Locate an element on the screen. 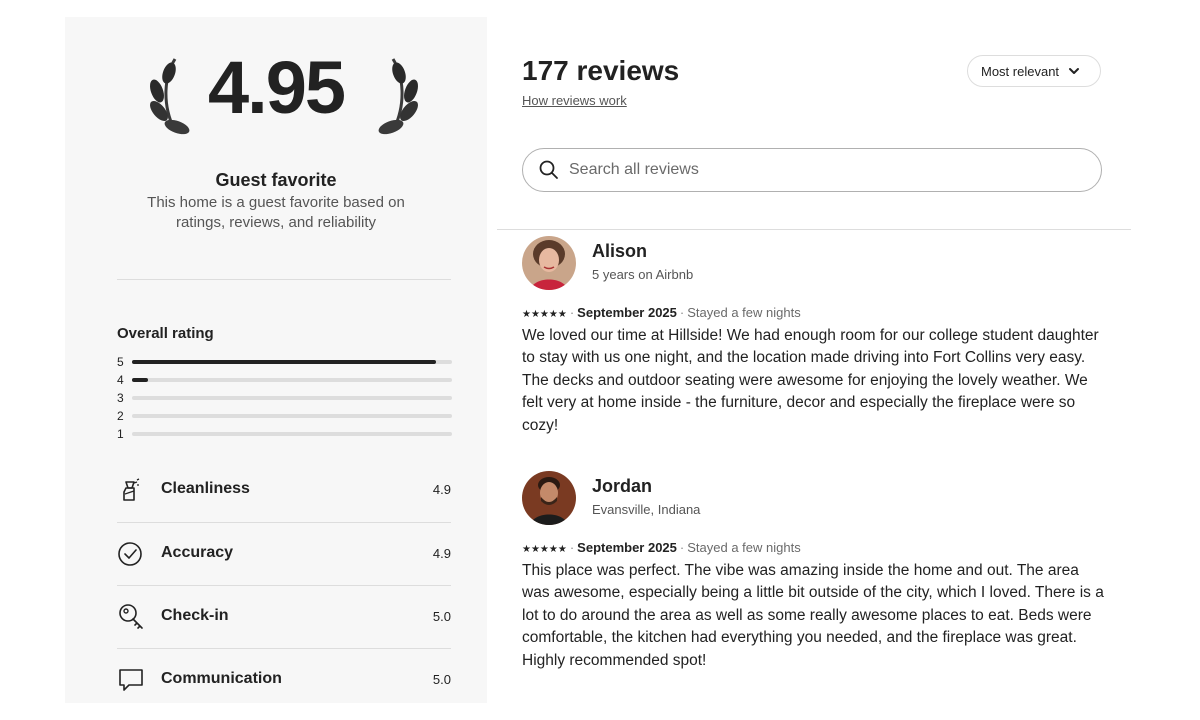 This screenshot has width=1200, height=720. reviews-count-title: 177 reviews is located at coordinates (601, 70).